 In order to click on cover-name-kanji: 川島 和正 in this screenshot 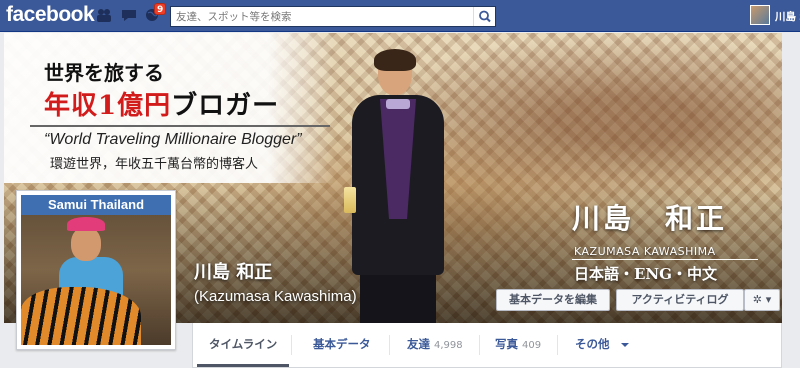, I will do `click(650, 218)`.